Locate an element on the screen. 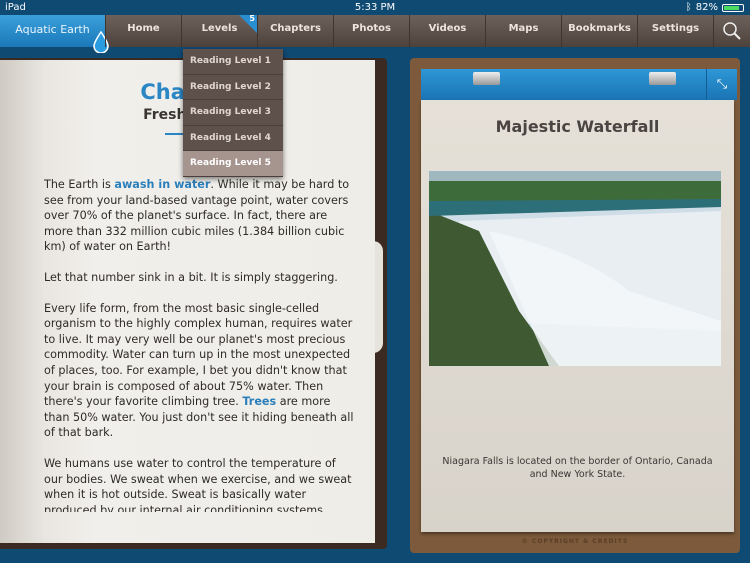  nav-label: Levels is located at coordinates (219, 28).